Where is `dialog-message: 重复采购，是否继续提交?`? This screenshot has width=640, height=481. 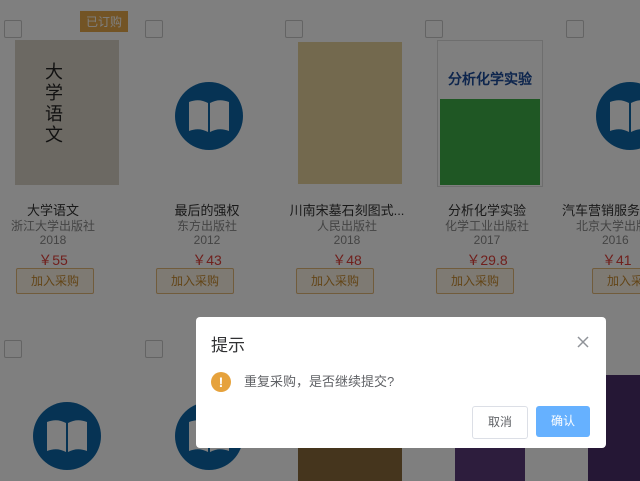
dialog-message: 重复采购，是否继续提交? is located at coordinates (319, 381).